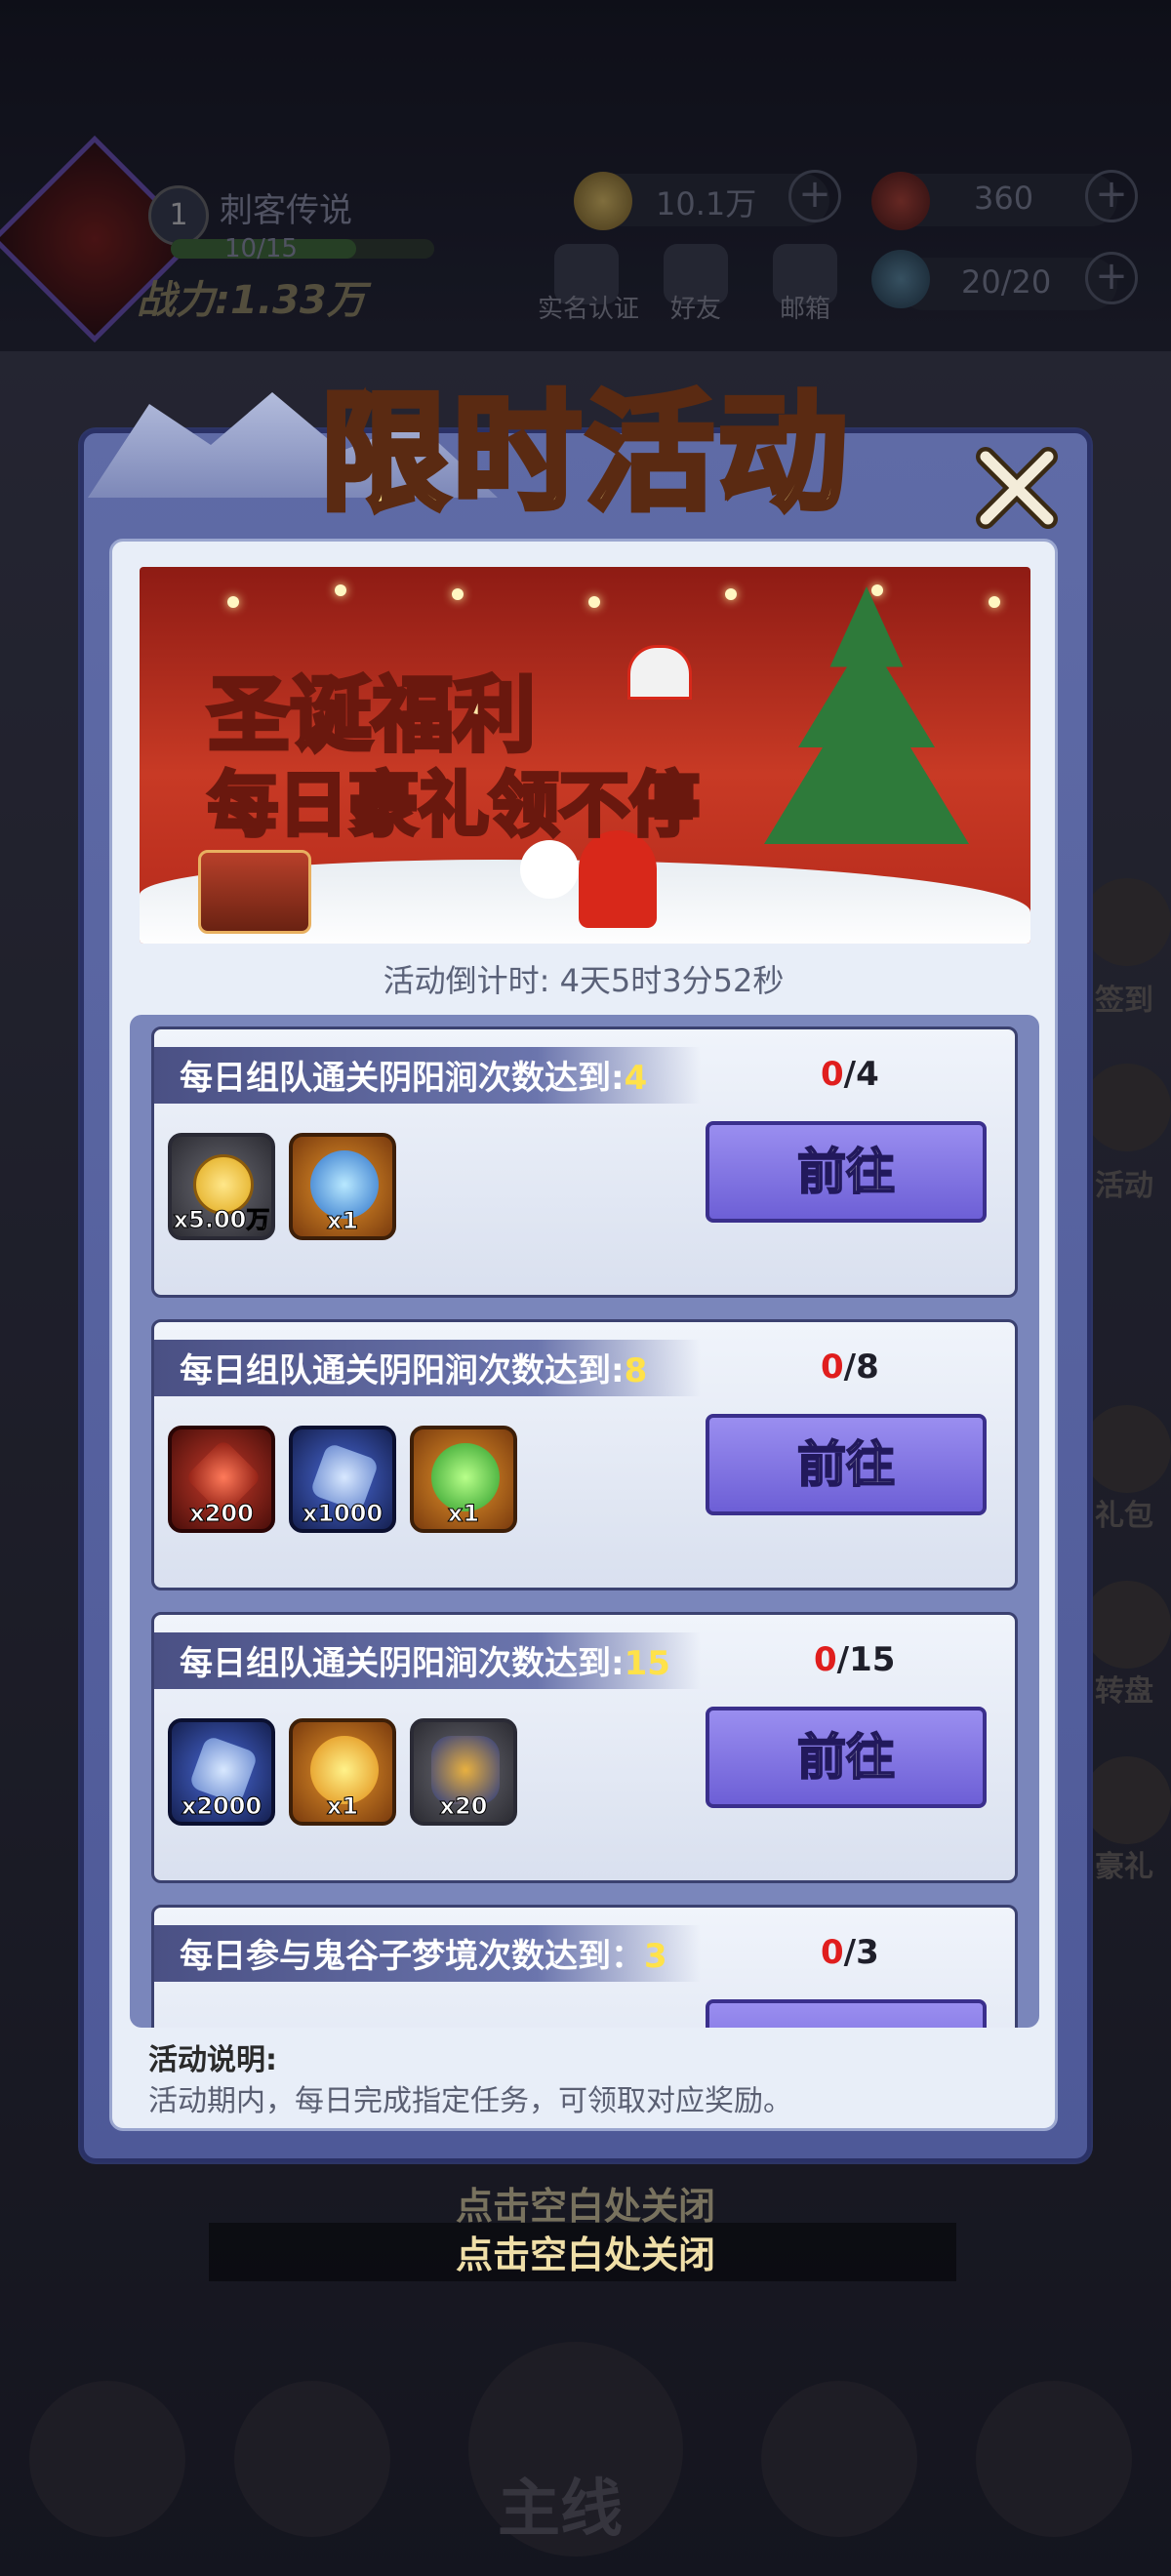 This screenshot has height=2576, width=1171. What do you see at coordinates (423, 1956) in the screenshot?
I see `task-title: 每日参与鬼谷子梦境次数达到：3` at bounding box center [423, 1956].